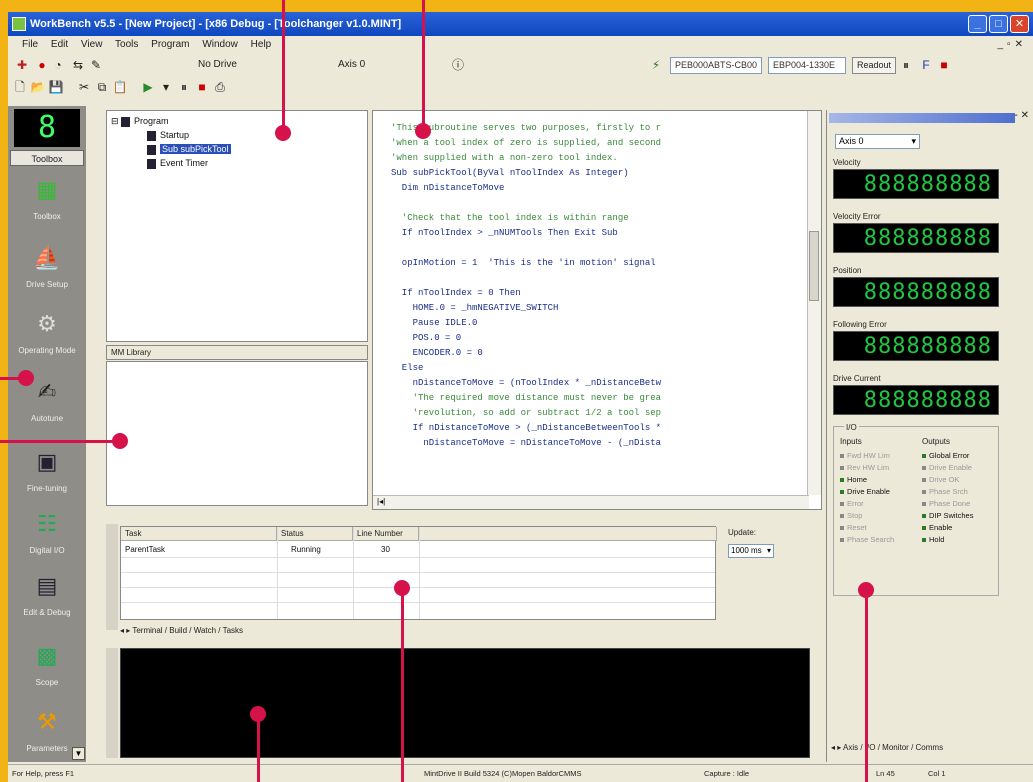 The height and width of the screenshot is (782, 1033). Describe the element at coordinates (112, 703) in the screenshot. I see `console-grip` at that location.